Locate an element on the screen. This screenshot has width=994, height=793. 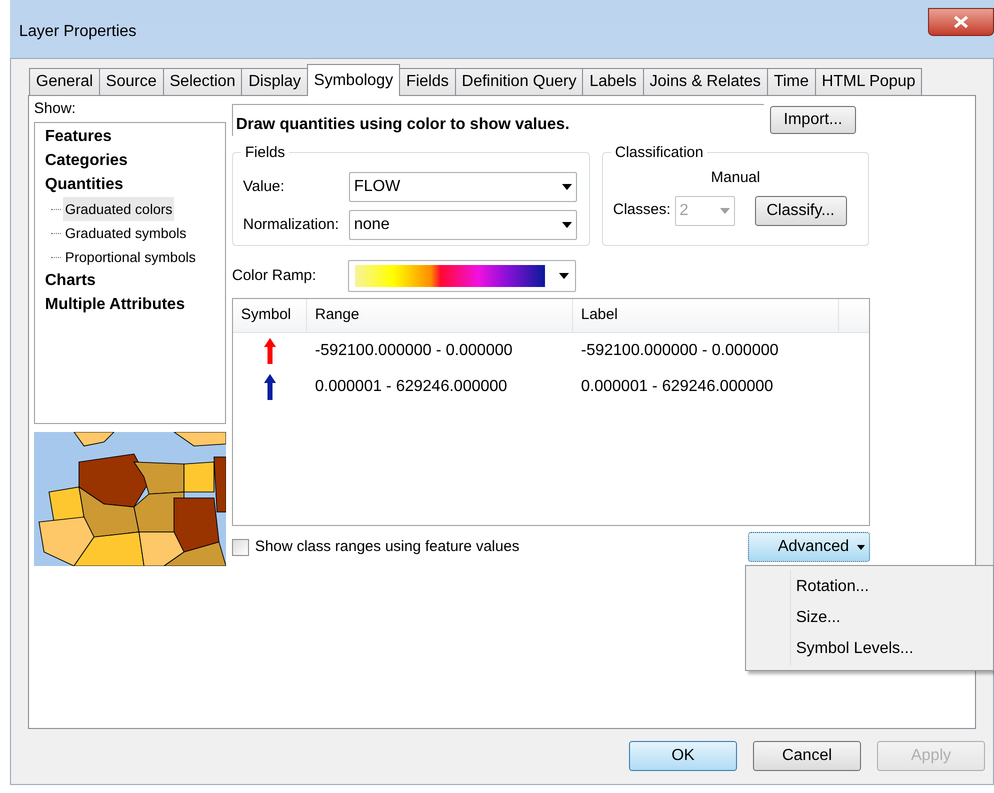
dialog-button: OK is located at coordinates (683, 756).